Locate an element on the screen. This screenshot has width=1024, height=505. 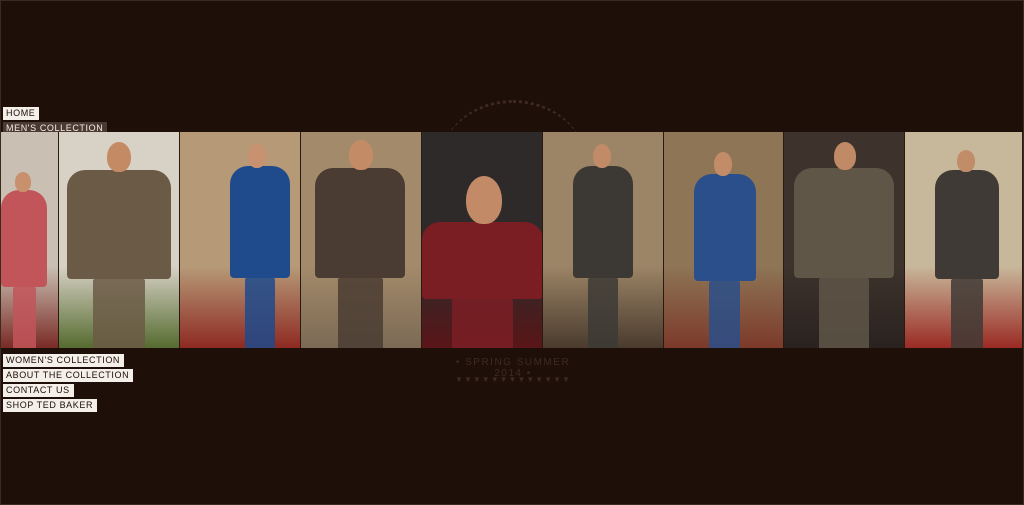
panel-grey-suit is located at coordinates (603, 240).